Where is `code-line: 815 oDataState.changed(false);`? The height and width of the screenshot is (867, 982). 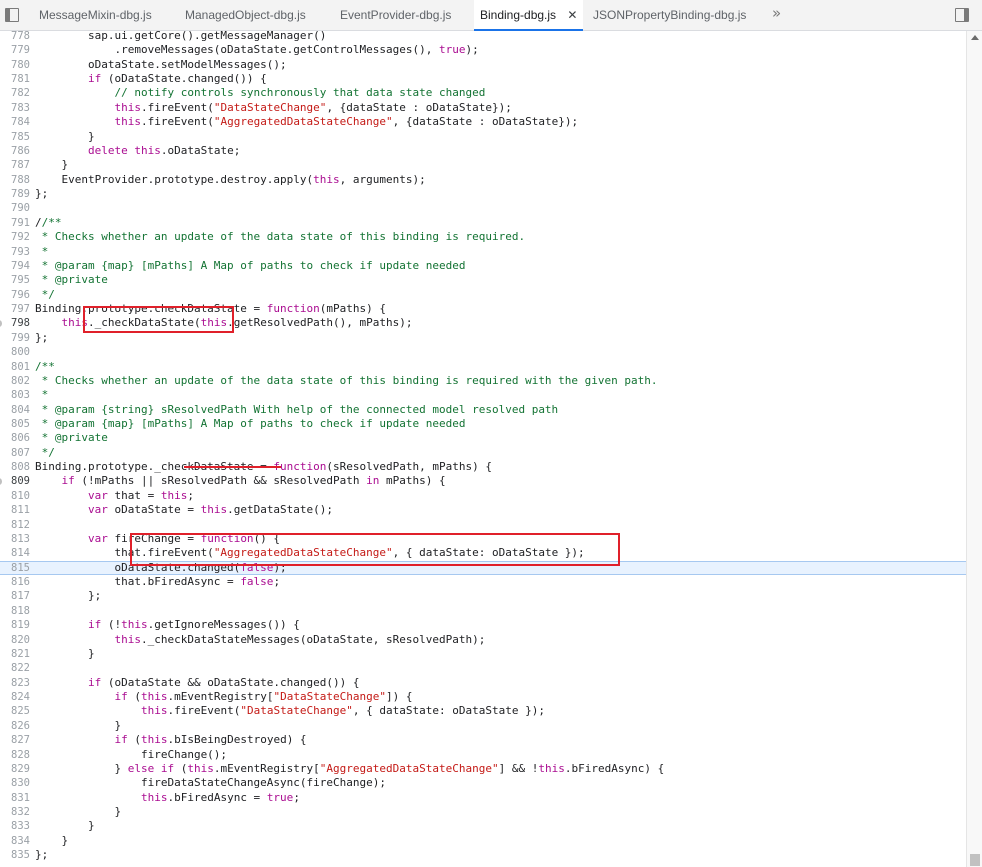 code-line: 815 oDataState.changed(false); is located at coordinates (483, 568).